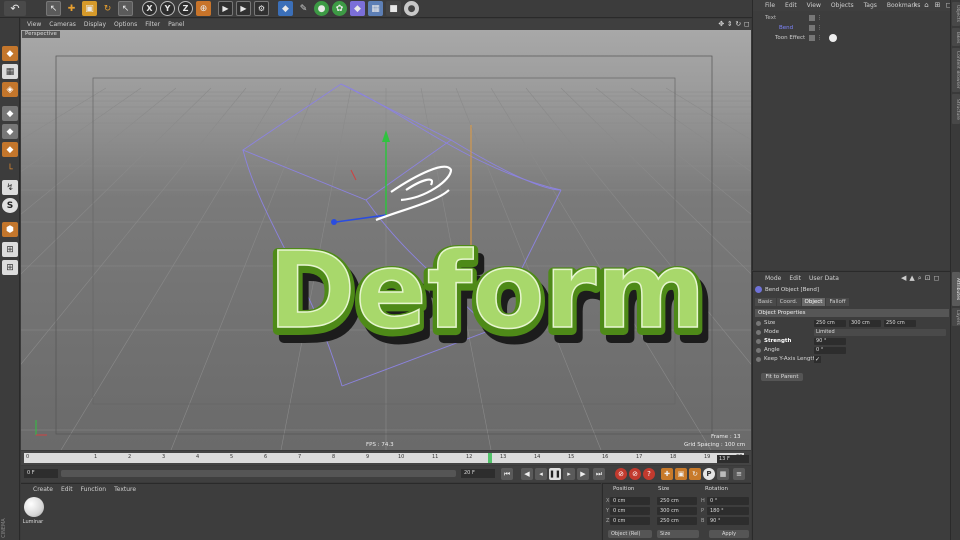 This screenshot has width=960, height=540. What do you see at coordinates (721, 24) in the screenshot?
I see `move-view-icon: ✥` at bounding box center [721, 24].